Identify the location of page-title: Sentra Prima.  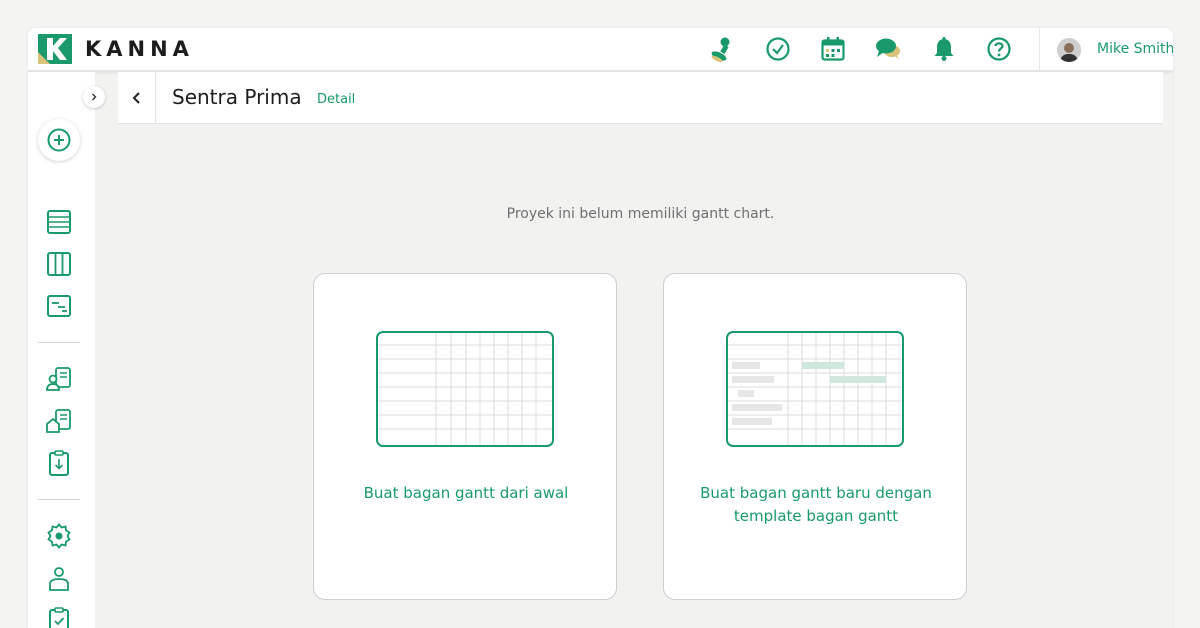
(237, 97).